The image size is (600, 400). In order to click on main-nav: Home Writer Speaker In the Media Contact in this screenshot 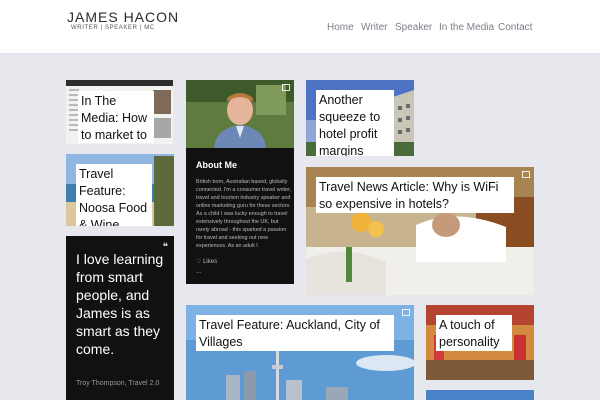, I will do `click(300, 28)`.